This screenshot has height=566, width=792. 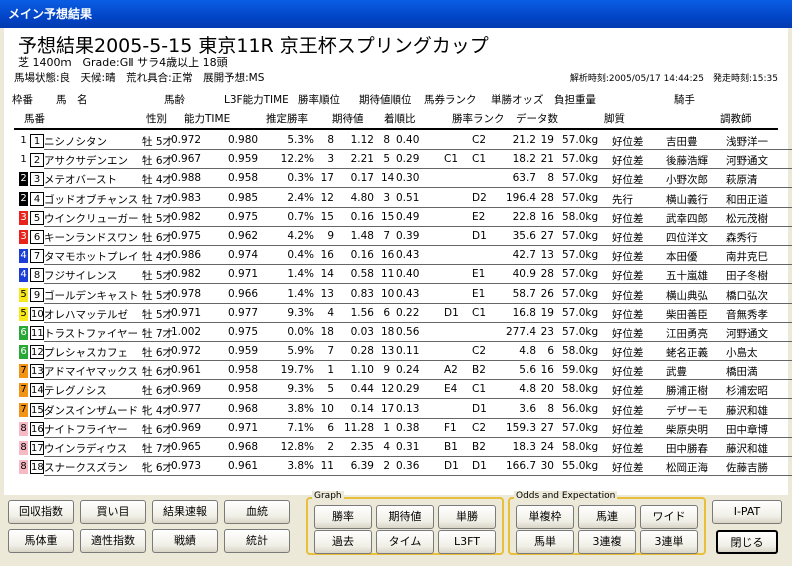 What do you see at coordinates (158, 372) in the screenshot?
I see `cell-age: 牡 6才` at bounding box center [158, 372].